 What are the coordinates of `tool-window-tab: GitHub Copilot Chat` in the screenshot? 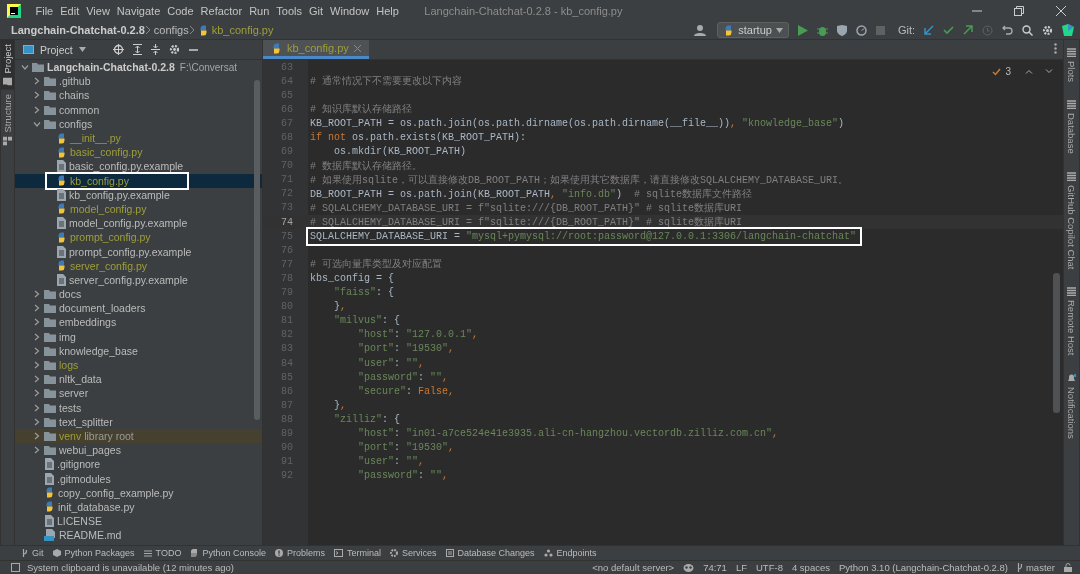 It's located at (1071, 220).